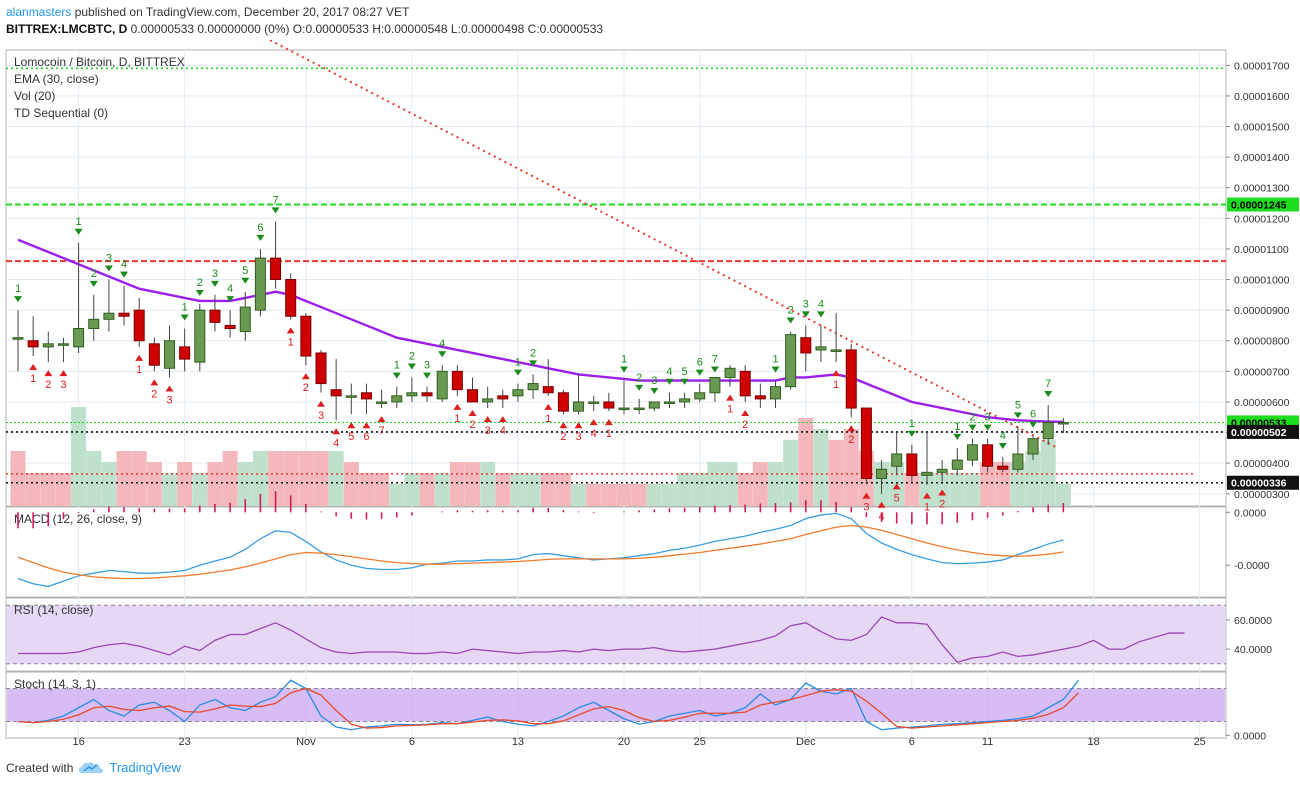  What do you see at coordinates (745, 425) in the screenshot?
I see `td-sell-count: 2` at bounding box center [745, 425].